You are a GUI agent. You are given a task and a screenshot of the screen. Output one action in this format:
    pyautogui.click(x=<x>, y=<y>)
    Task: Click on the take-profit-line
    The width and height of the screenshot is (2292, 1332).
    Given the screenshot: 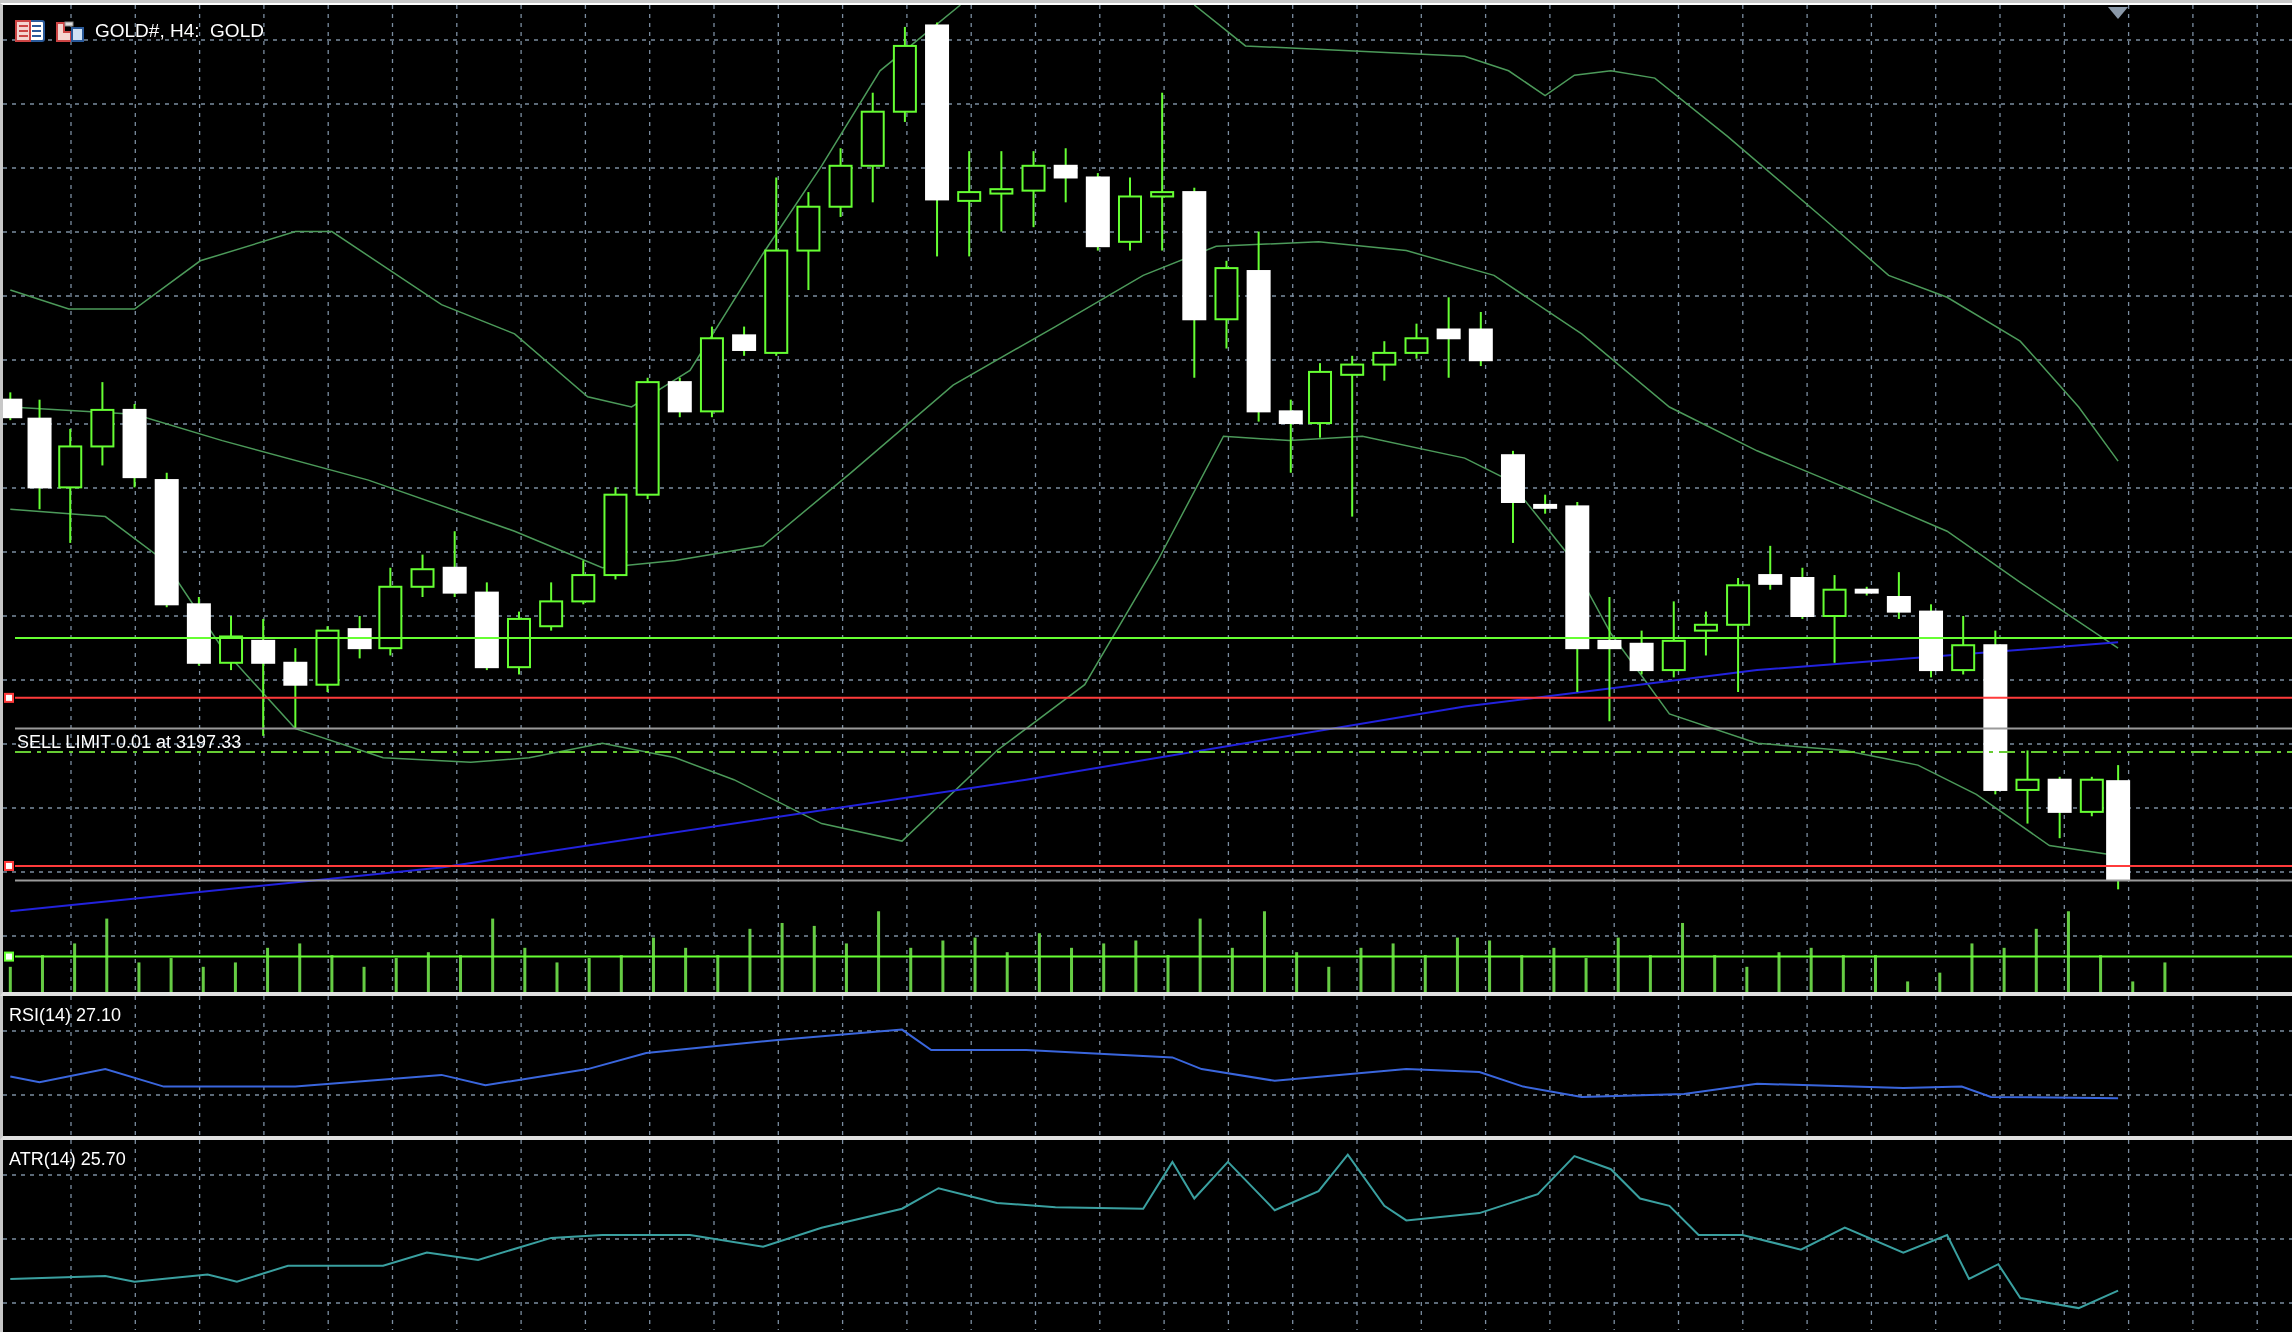 What is the action you would take?
    pyautogui.click(x=1153, y=865)
    